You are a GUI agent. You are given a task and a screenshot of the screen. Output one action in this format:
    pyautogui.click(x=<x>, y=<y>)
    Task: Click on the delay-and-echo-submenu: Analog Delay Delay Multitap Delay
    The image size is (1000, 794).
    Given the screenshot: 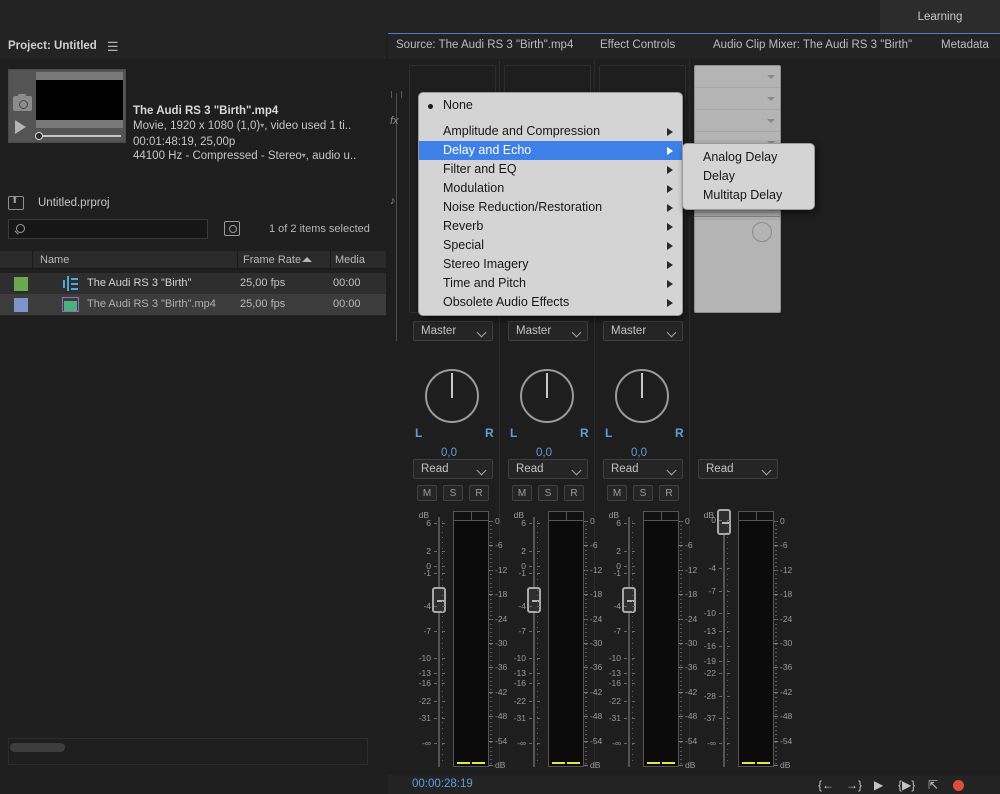 What is the action you would take?
    pyautogui.click(x=748, y=176)
    